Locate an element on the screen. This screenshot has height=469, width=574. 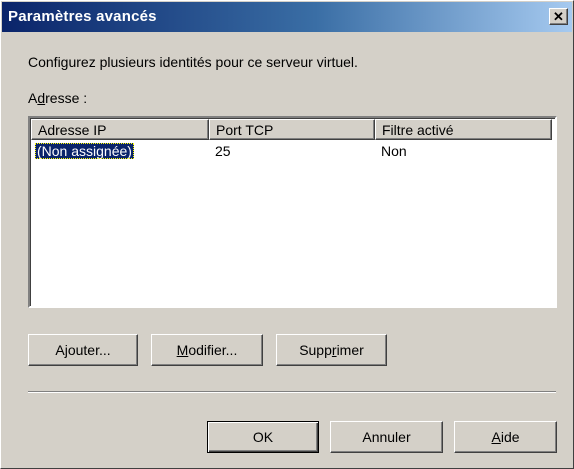
cell-ip: (Non assignée) is located at coordinates (84, 151).